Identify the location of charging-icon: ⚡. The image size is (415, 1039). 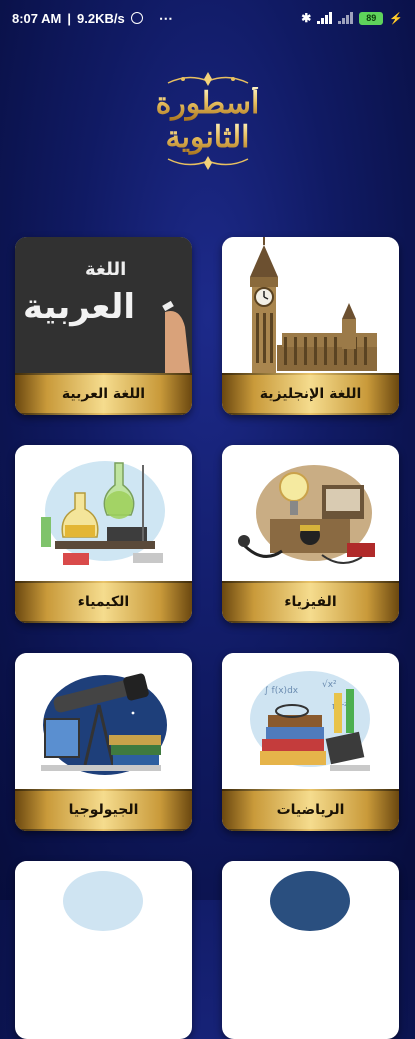
(396, 18).